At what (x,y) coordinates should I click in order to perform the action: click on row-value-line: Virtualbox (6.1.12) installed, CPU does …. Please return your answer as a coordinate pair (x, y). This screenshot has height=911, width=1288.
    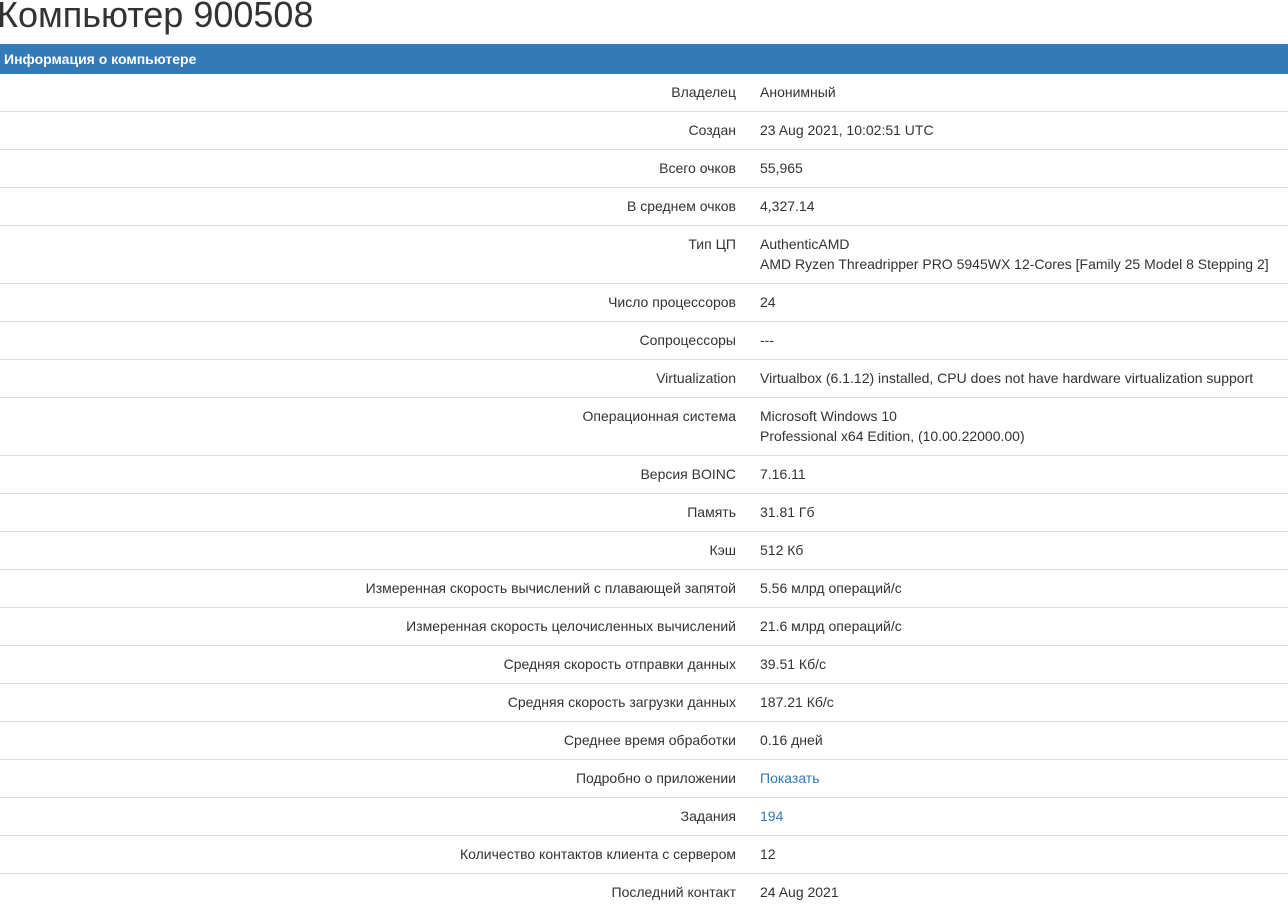
    Looking at the image, I should click on (1024, 378).